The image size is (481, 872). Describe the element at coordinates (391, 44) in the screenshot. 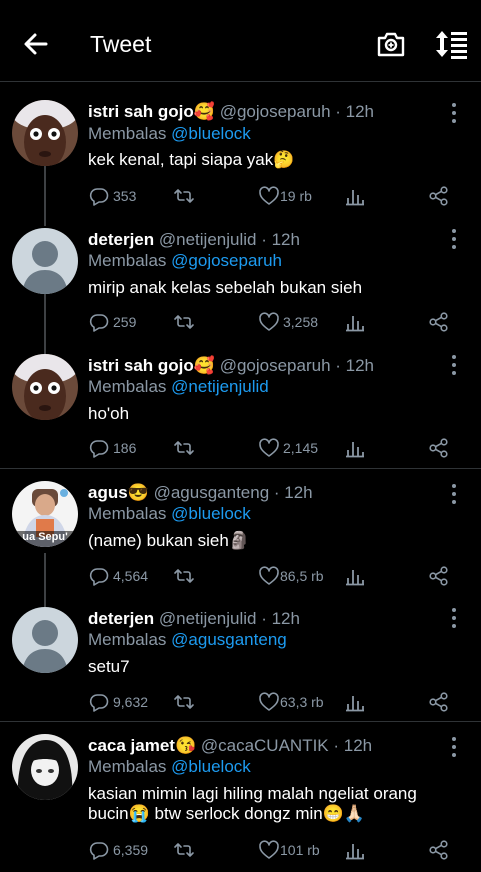

I see `camera-icon` at that location.